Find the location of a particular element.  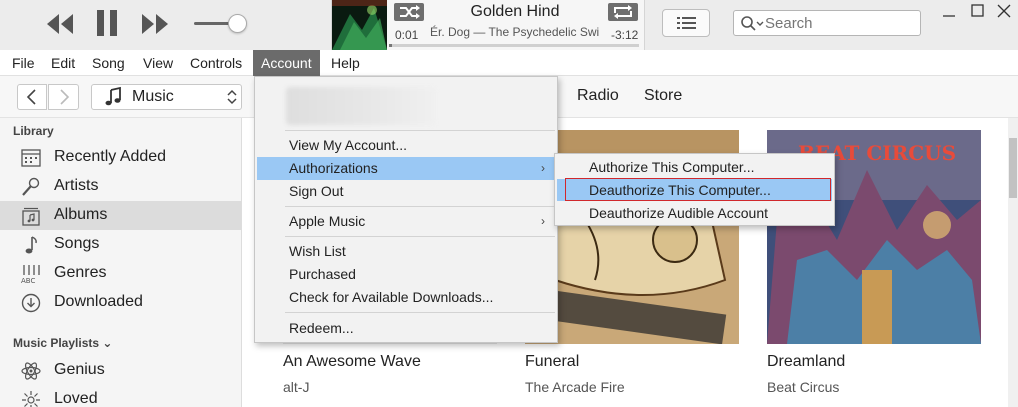

sidebar-item-genius: Genius is located at coordinates (120, 370).